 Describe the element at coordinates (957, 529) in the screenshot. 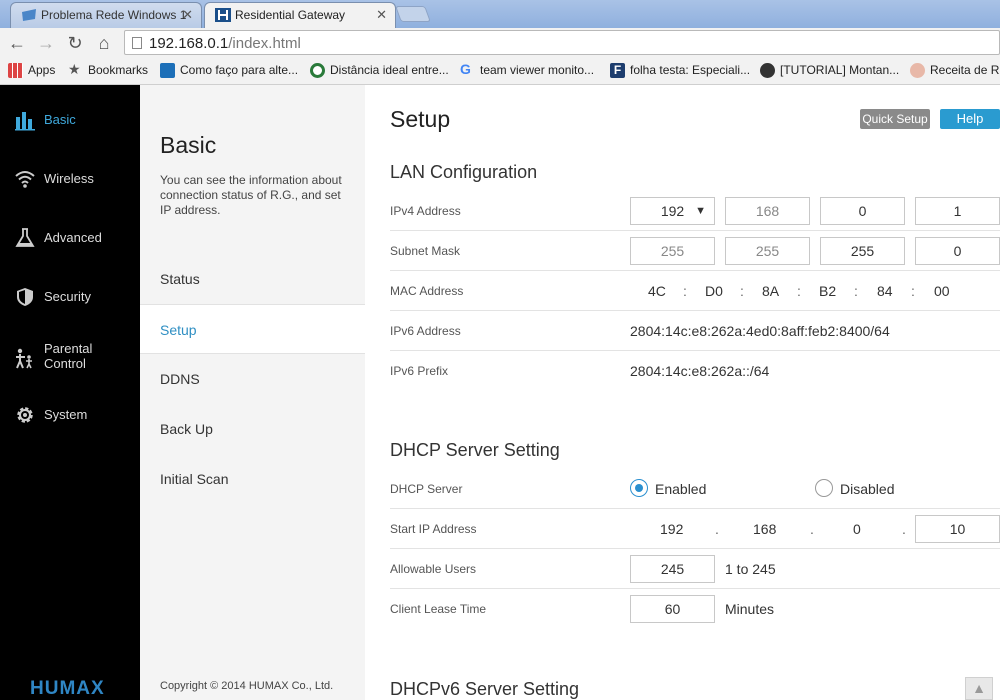

I see `start-ip-octet-4-field: 10` at that location.